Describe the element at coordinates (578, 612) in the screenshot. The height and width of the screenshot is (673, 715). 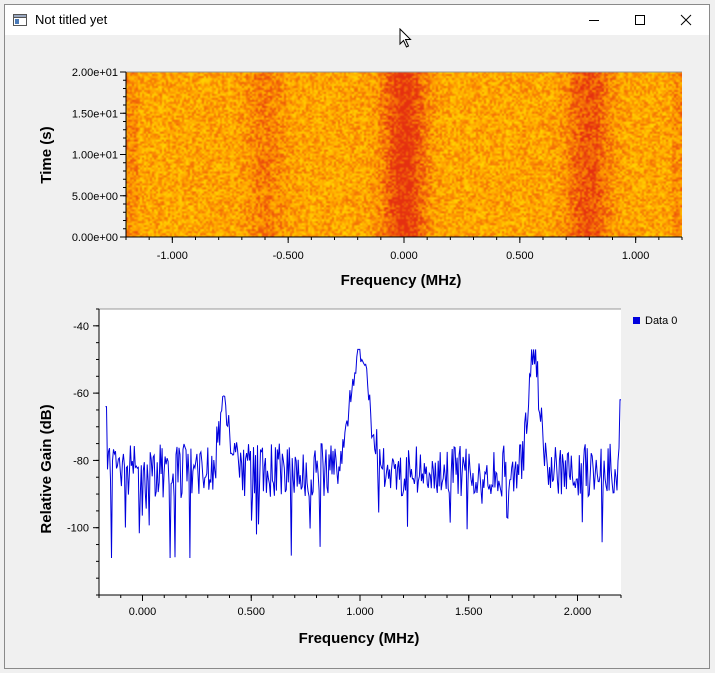
I see `x-tick-label: 2.000` at that location.